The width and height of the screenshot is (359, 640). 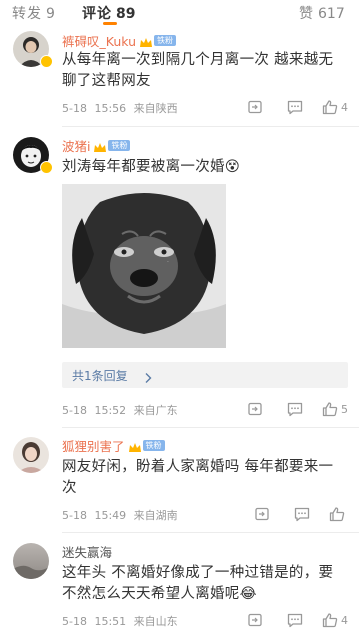 I want to click on comment-meta: 5-18 15:51 来自山东, so click(x=120, y=621).